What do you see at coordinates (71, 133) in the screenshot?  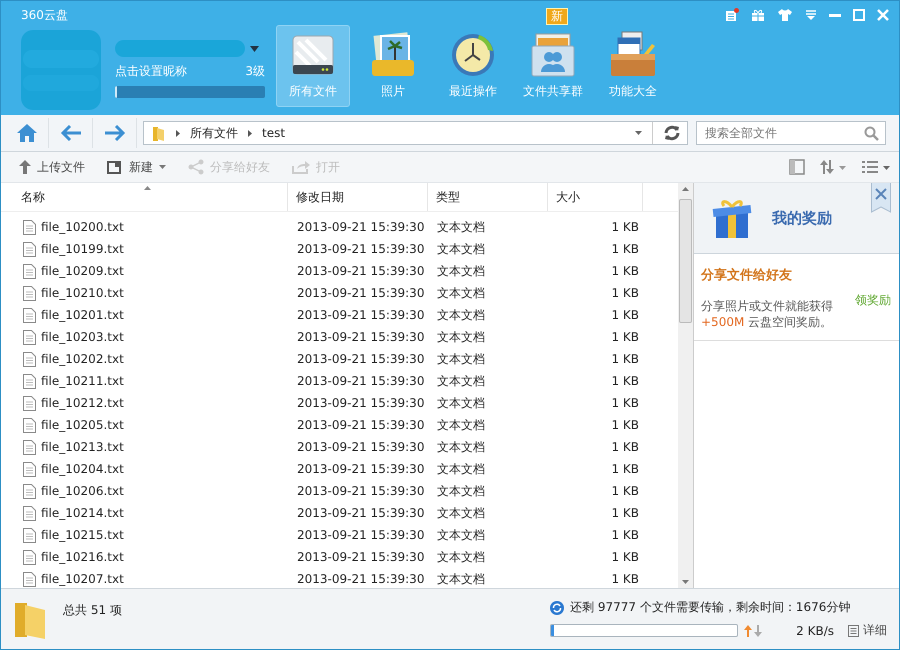 I see `back-icon` at bounding box center [71, 133].